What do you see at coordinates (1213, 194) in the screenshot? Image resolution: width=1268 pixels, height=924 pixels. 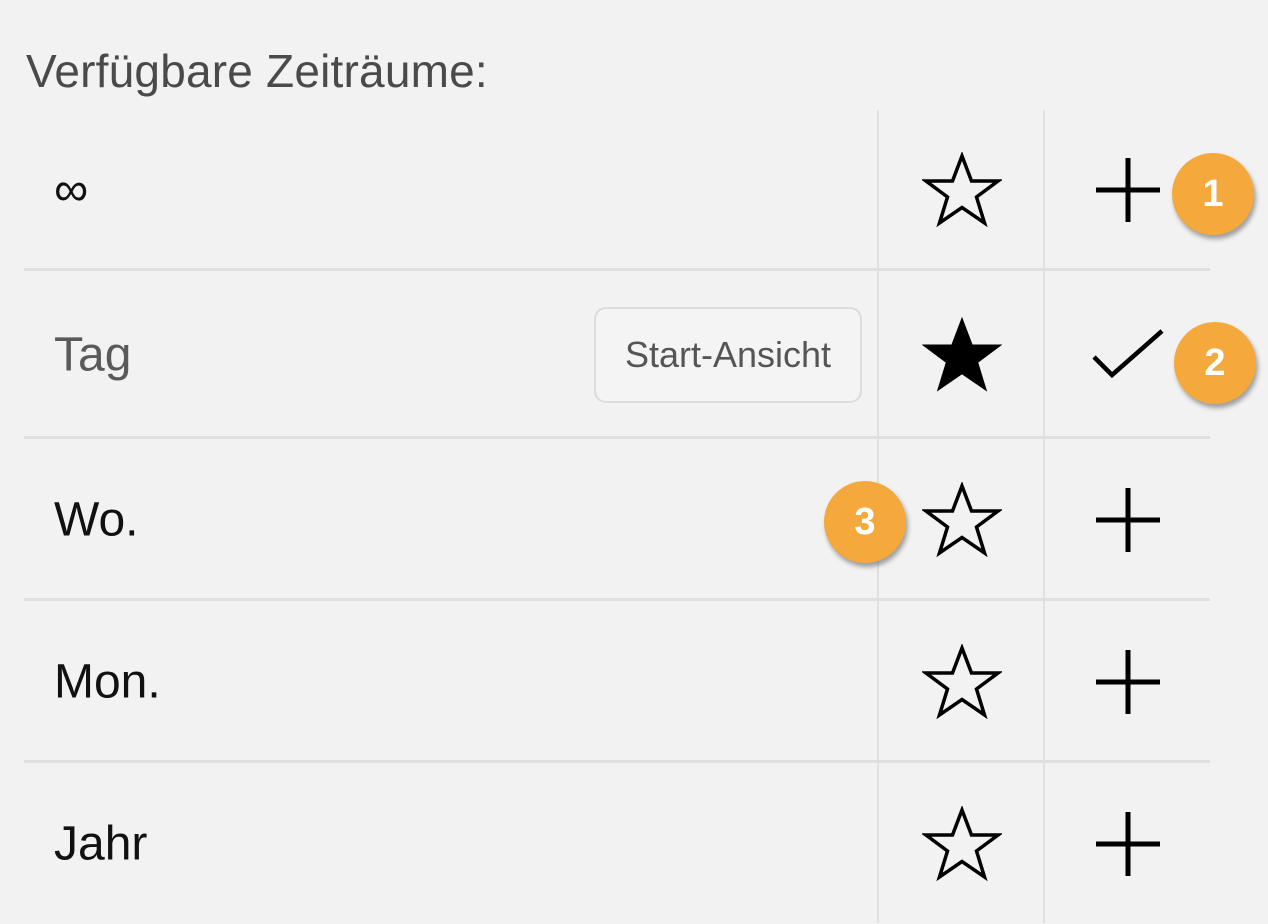 I see `annotation-marker-1: 1` at bounding box center [1213, 194].